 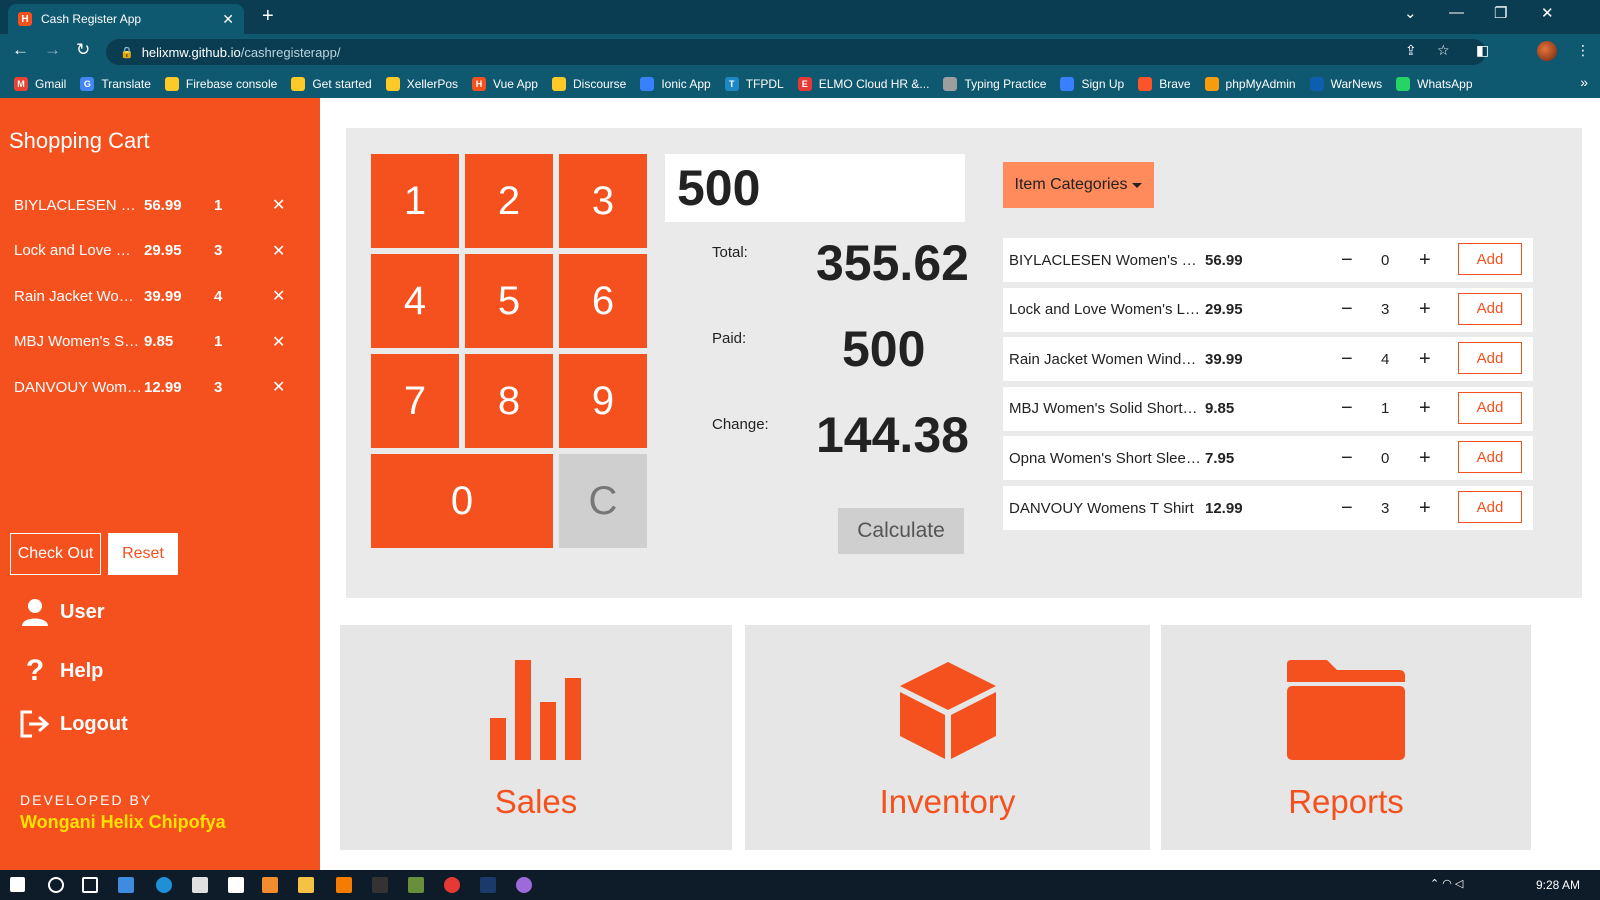 What do you see at coordinates (603, 301) in the screenshot?
I see `digit-key-6: 6` at bounding box center [603, 301].